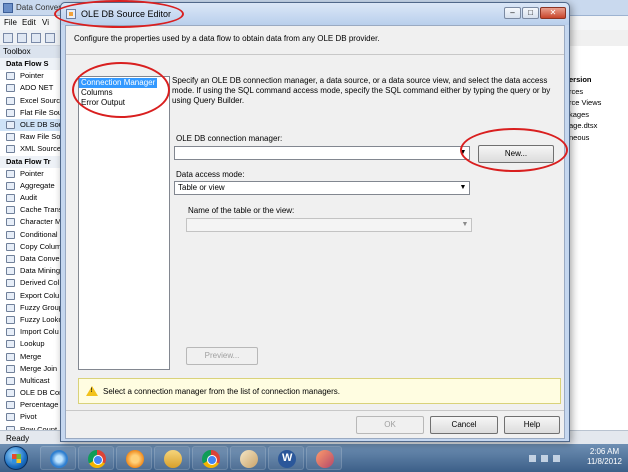  I want to click on menu-file: File, so click(10, 22).